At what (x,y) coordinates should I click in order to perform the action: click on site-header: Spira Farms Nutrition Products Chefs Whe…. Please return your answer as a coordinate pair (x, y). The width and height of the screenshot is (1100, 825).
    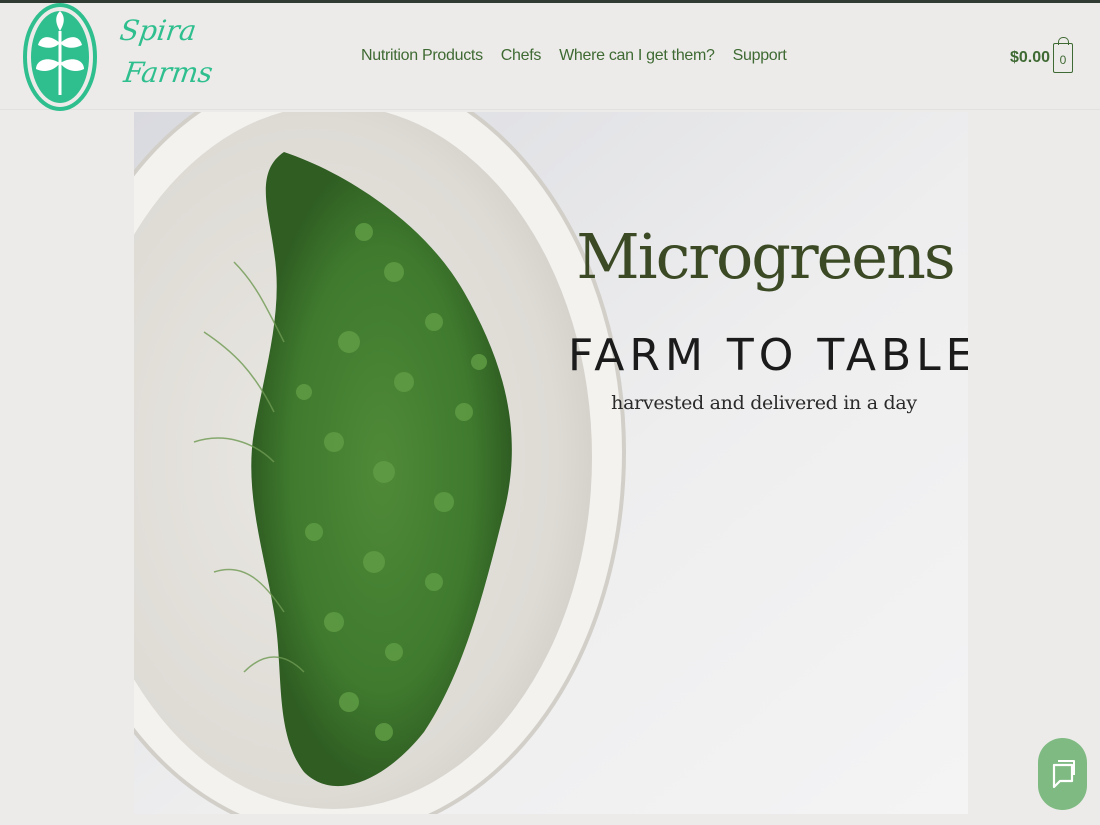
    Looking at the image, I should click on (550, 57).